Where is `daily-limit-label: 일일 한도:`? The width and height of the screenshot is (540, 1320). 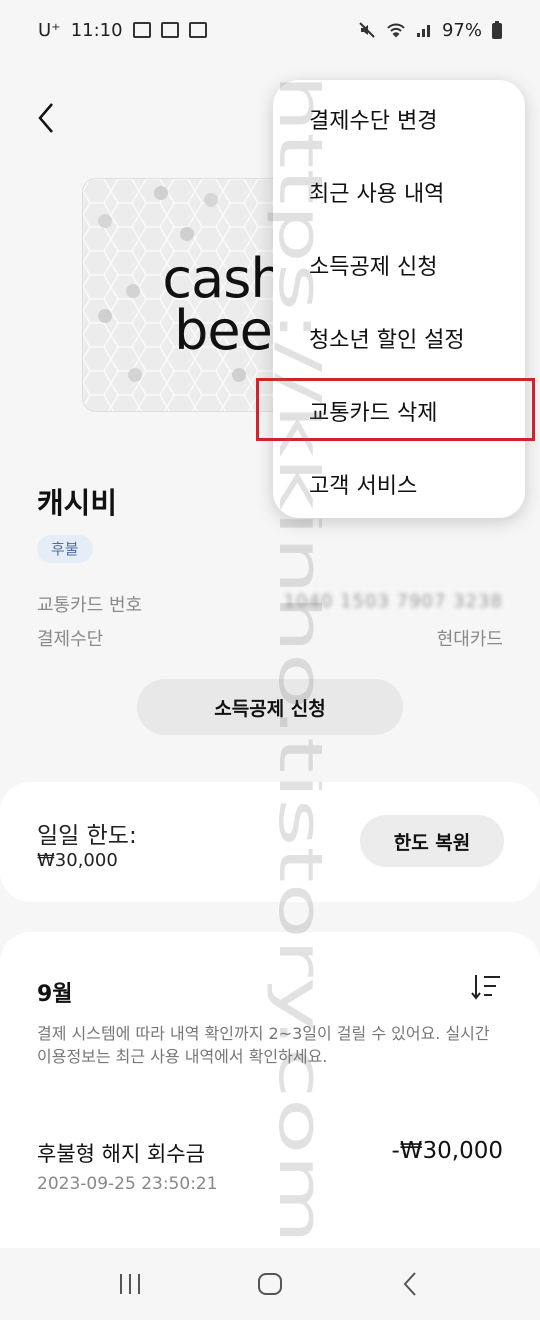 daily-limit-label: 일일 한도: is located at coordinates (87, 836).